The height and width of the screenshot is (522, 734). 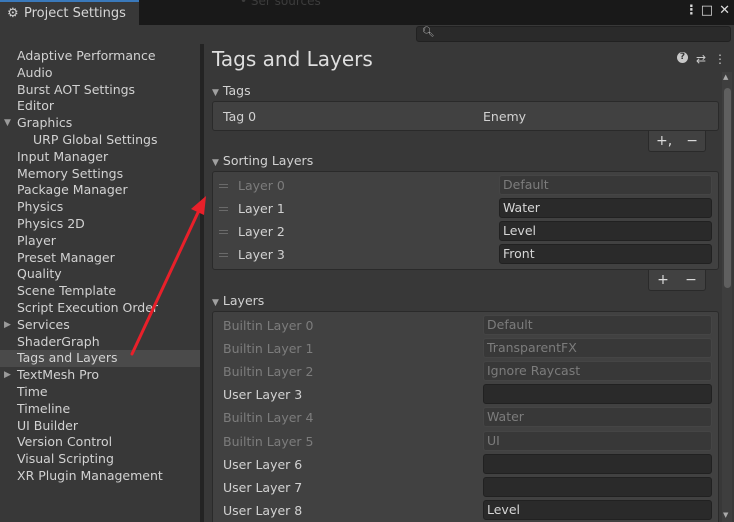 What do you see at coordinates (100, 392) in the screenshot?
I see `sidebar-item: Time` at bounding box center [100, 392].